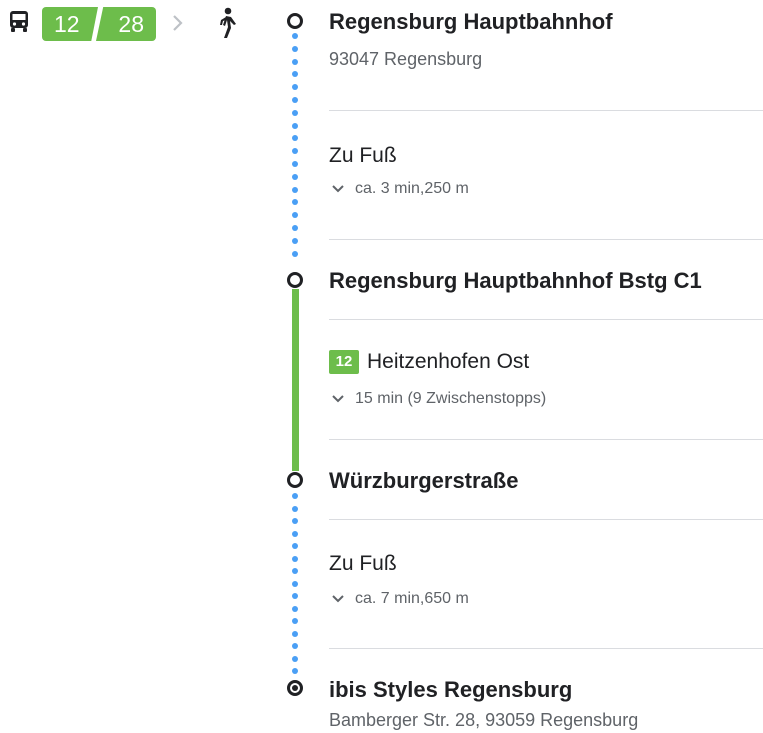  I want to click on stop-end-name: ibis Styles Regensburg, so click(450, 690).